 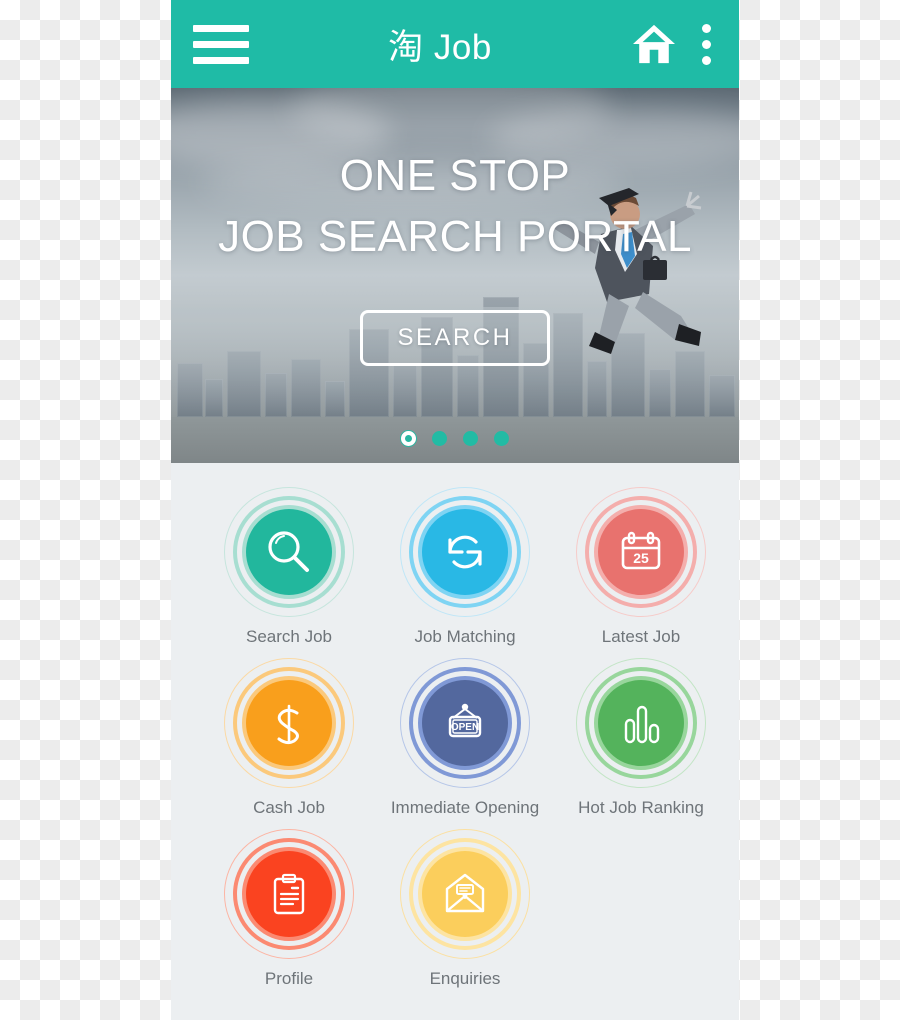 I want to click on bar-chart-icon, so click(x=642, y=724).